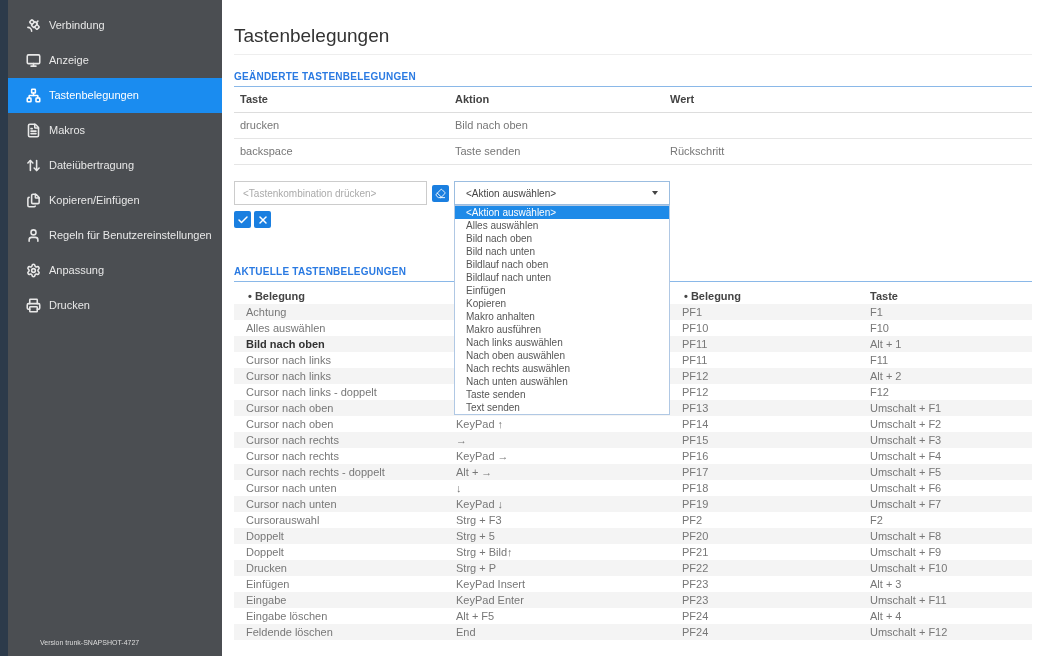 The image size is (1040, 656). What do you see at coordinates (562, 342) in the screenshot?
I see `dropdown-option: Nach links auswählen` at bounding box center [562, 342].